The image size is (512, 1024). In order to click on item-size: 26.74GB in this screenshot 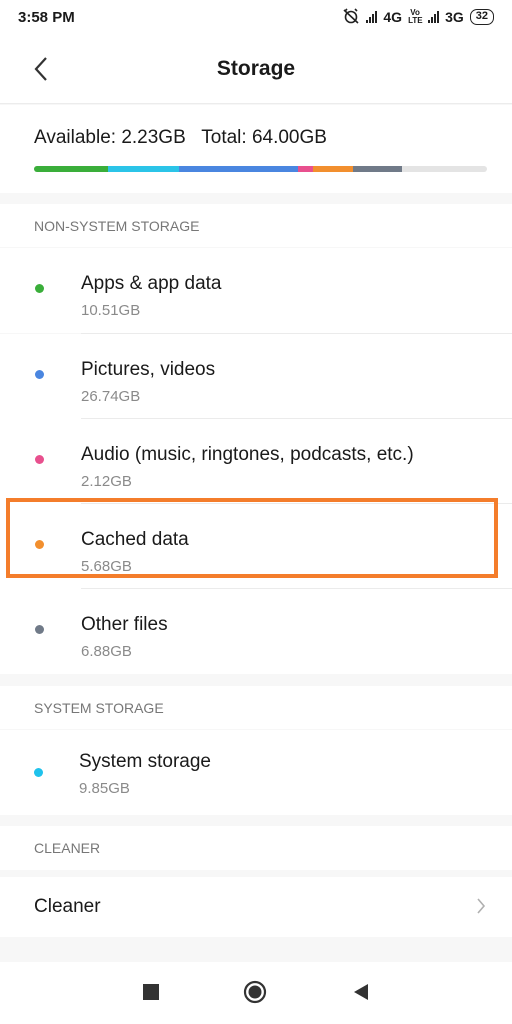, I will do `click(111, 396)`.